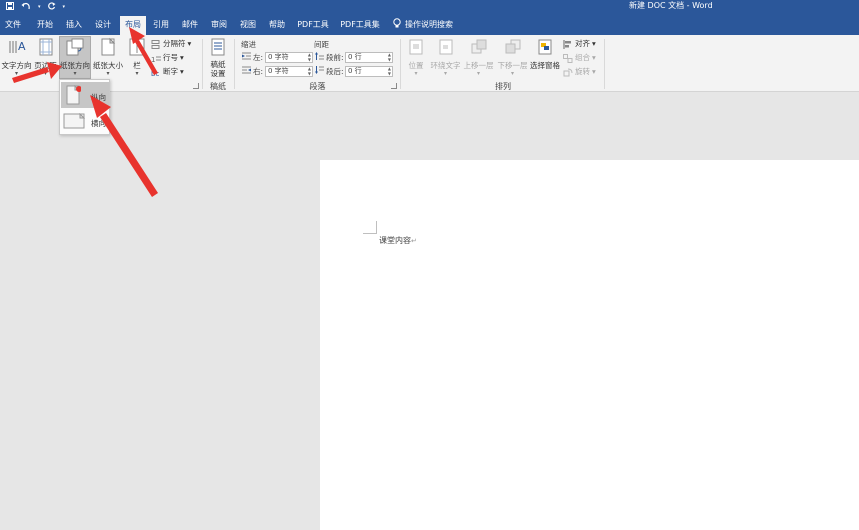 The image size is (859, 530). I want to click on tab-pdf-toolset: PDF工具集, so click(360, 24).